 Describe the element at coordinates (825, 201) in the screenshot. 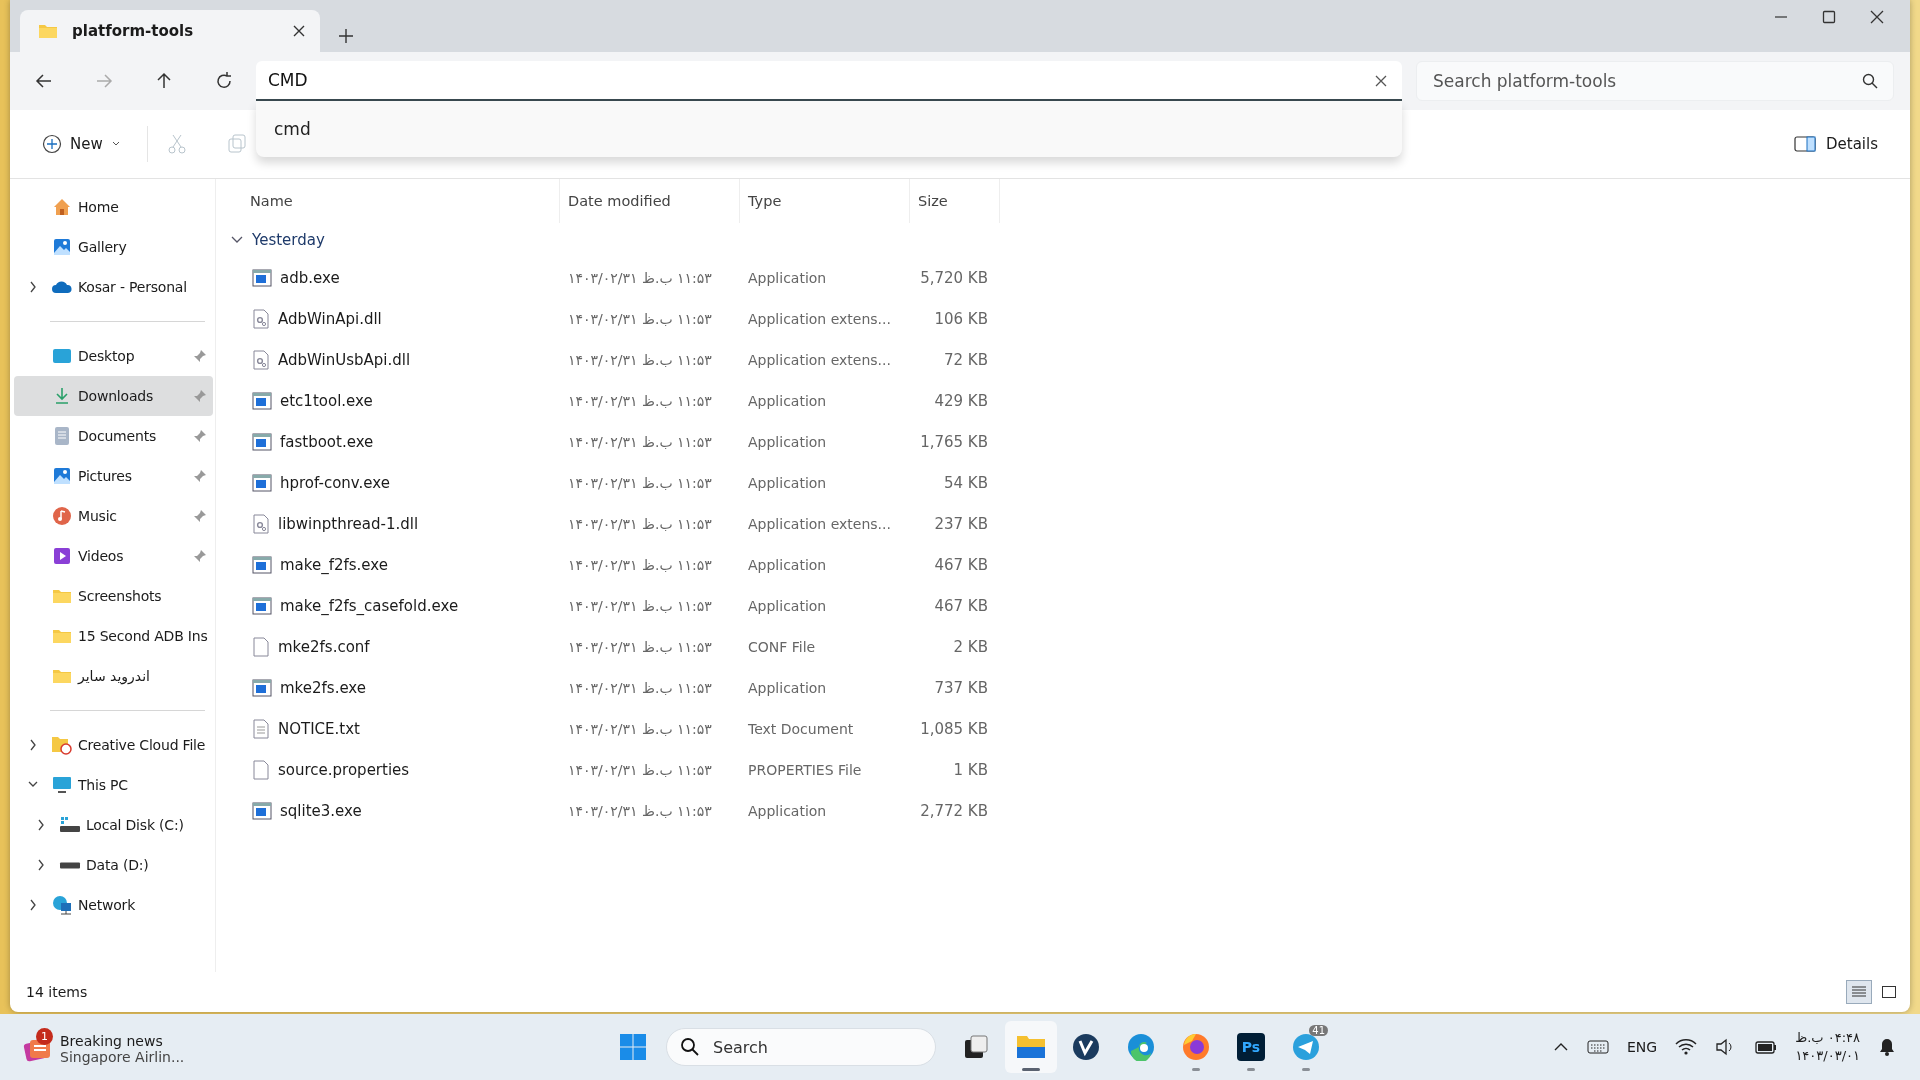

I see `column-header: Type` at that location.